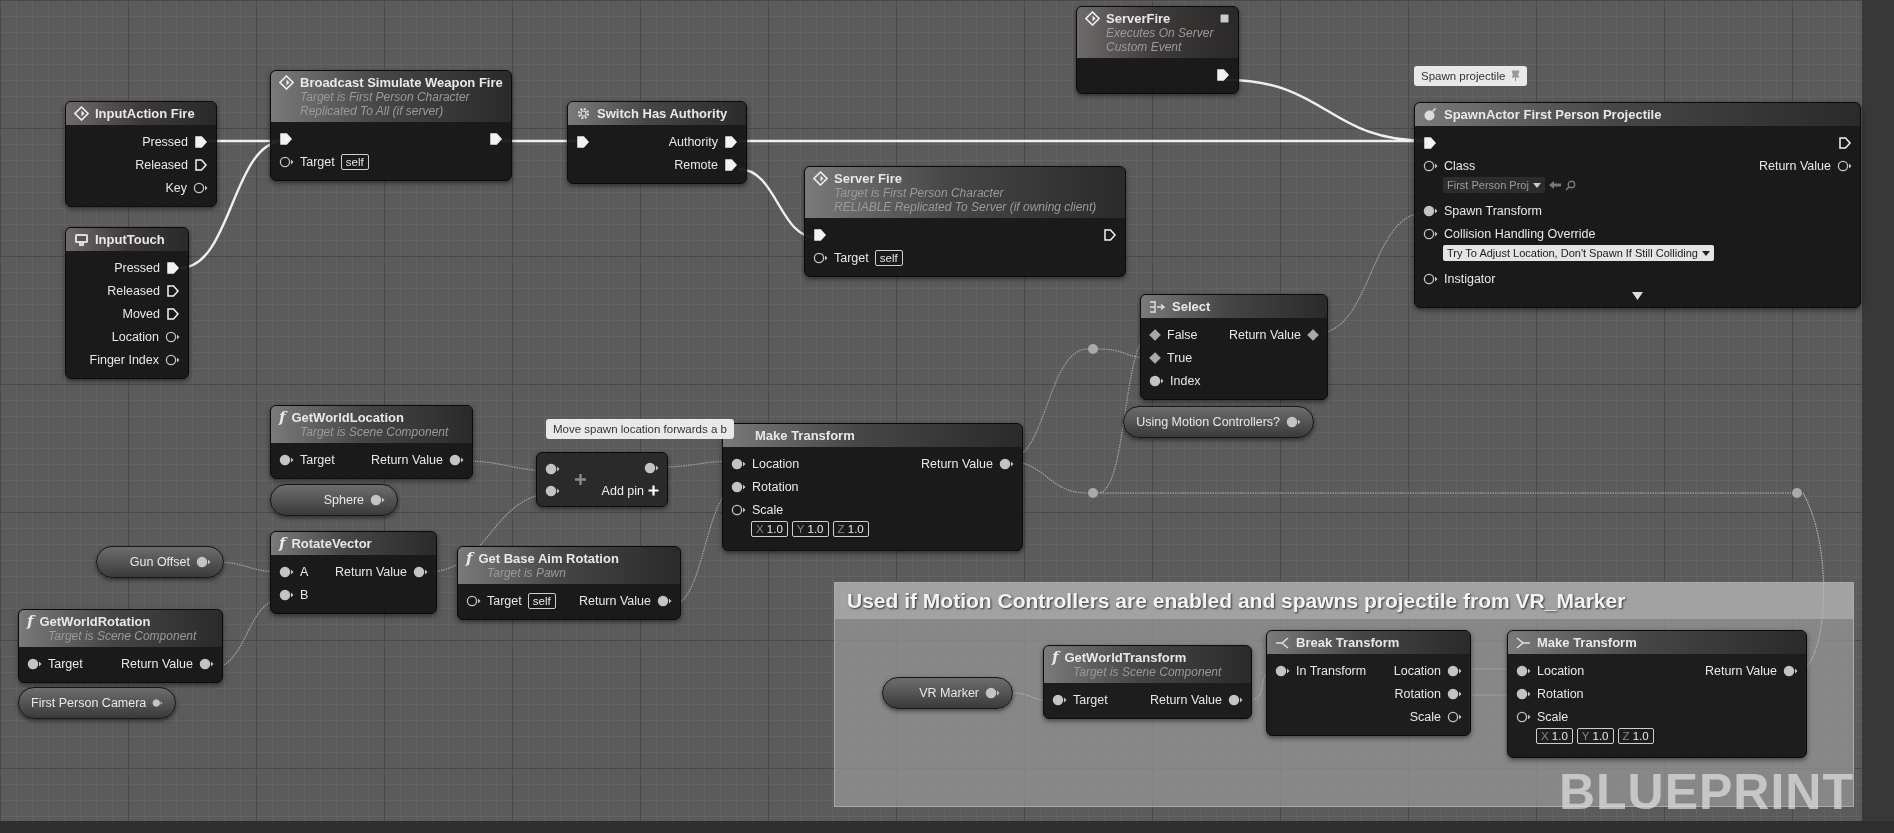 The image size is (1894, 833). What do you see at coordinates (1417, 693) in the screenshot?
I see `pin-label: Rotation` at bounding box center [1417, 693].